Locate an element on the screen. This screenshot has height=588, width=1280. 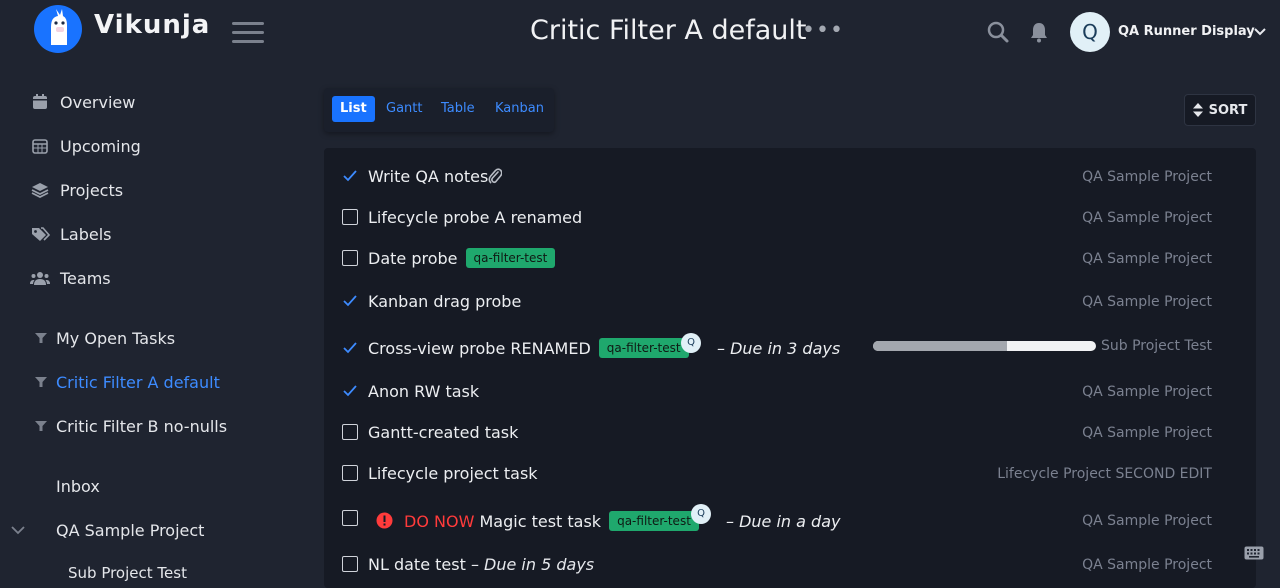
tab-list: List is located at coordinates (353, 109).